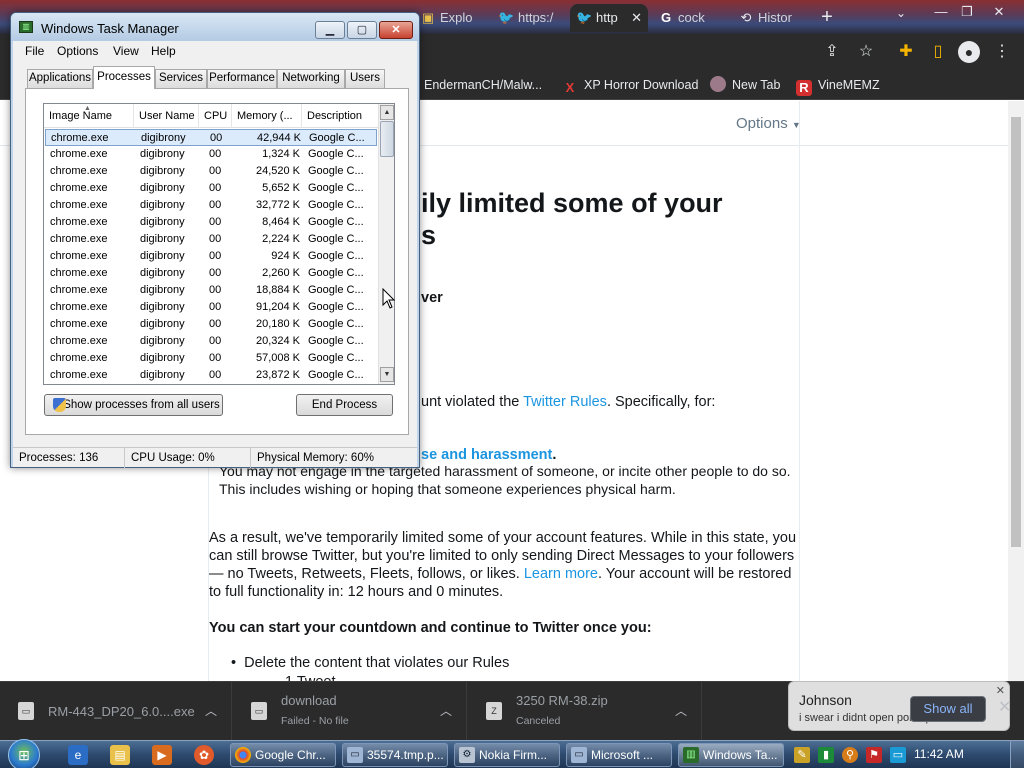 This screenshot has height=768, width=1024. Describe the element at coordinates (530, 18) in the screenshot. I see `browser-tab-twitter-1: 🐦 https:/` at that location.